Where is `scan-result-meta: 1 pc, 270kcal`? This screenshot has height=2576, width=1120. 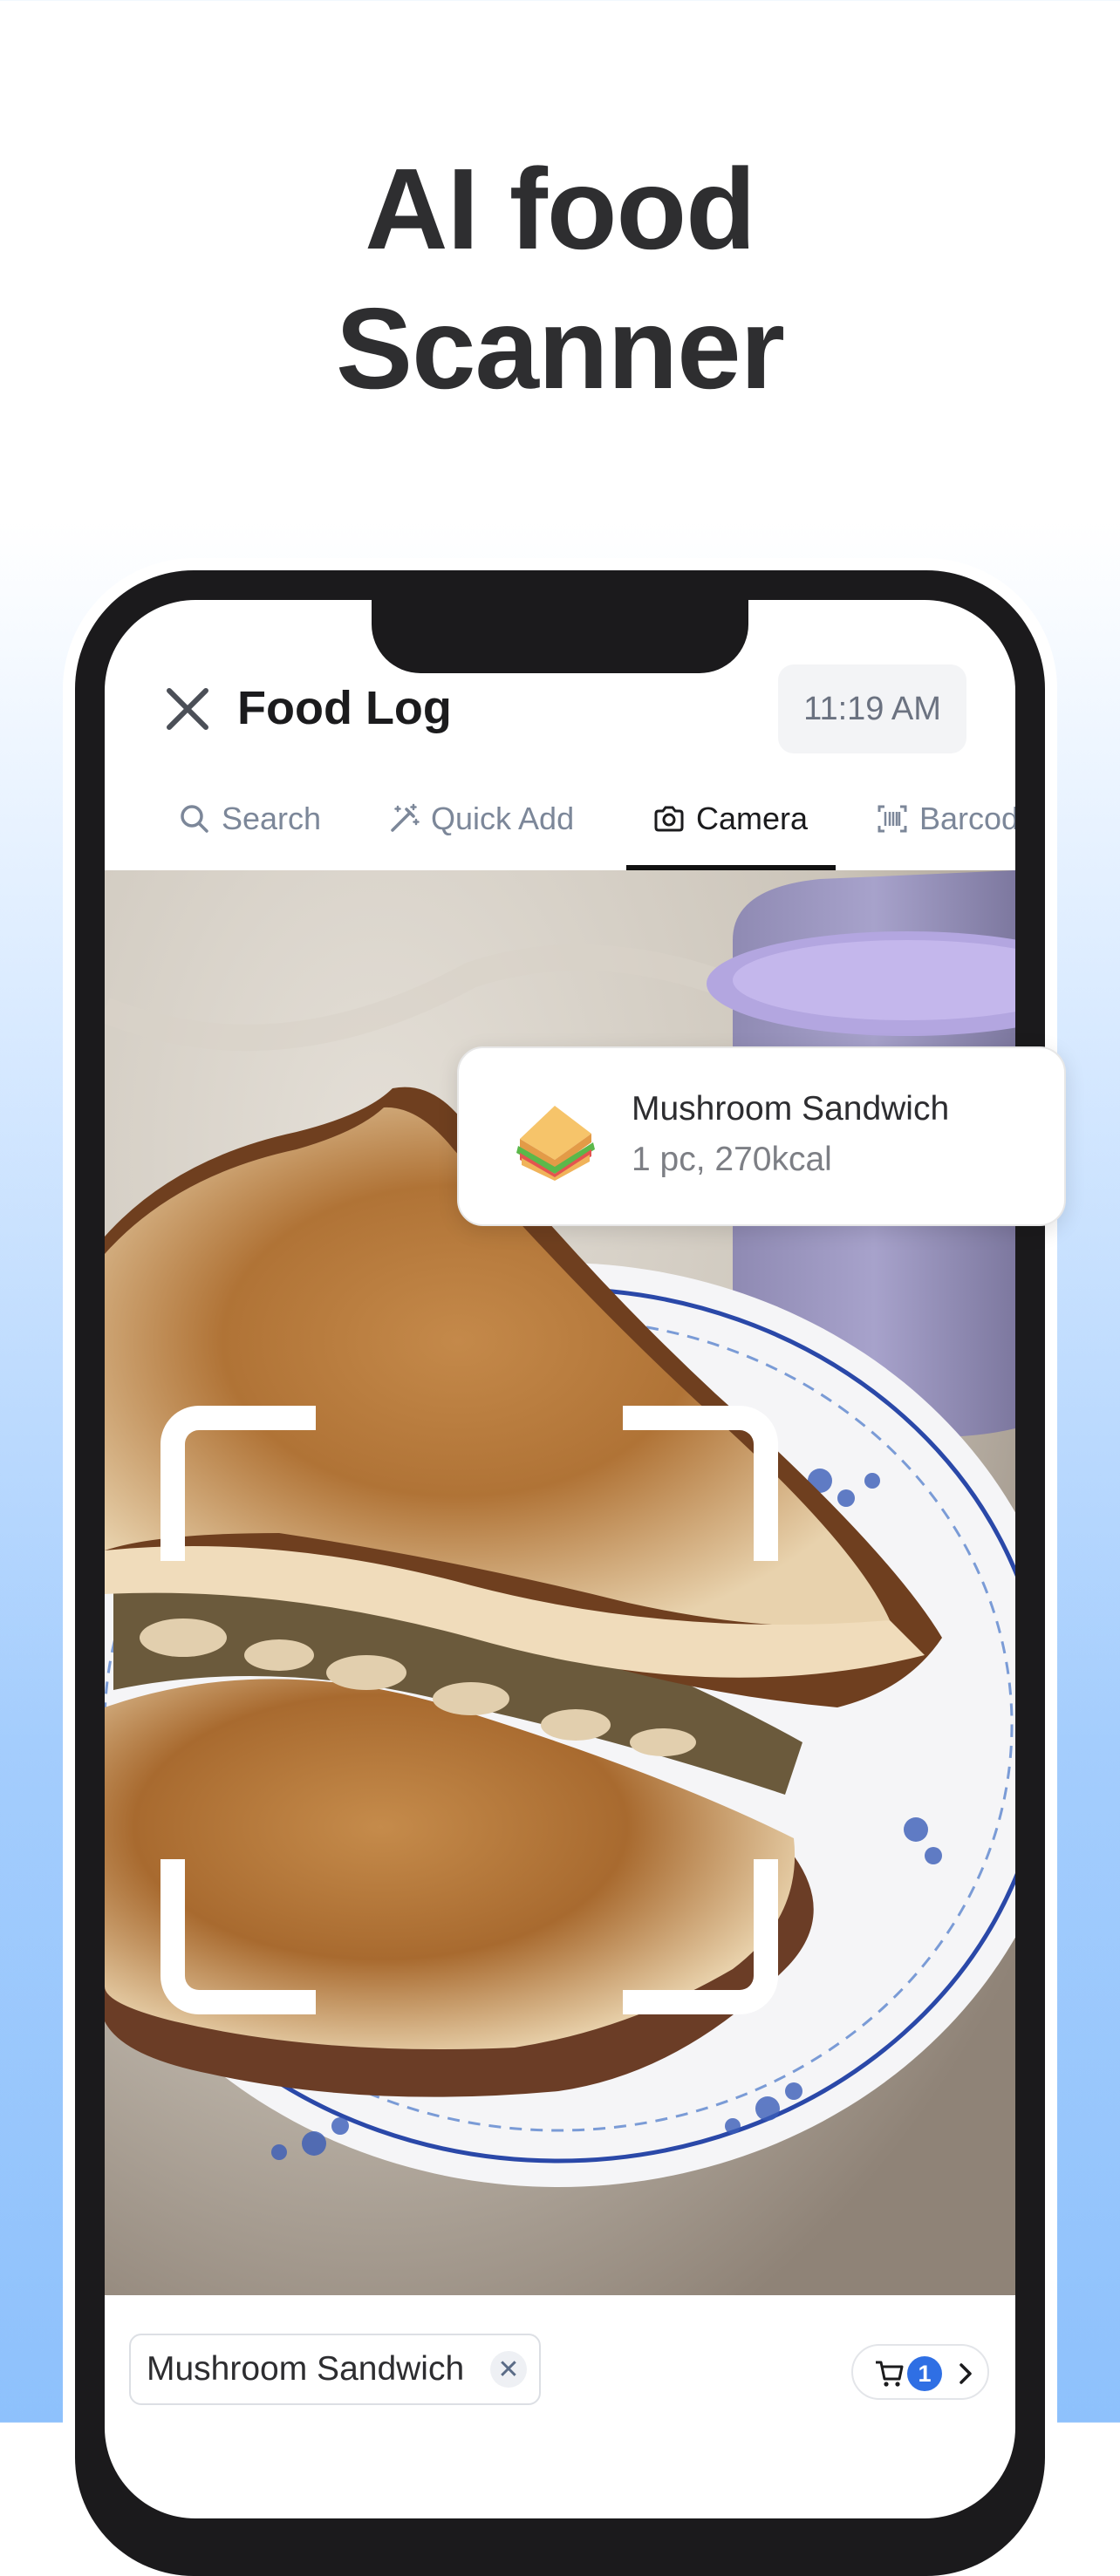
scan-result-meta: 1 pc, 270kcal is located at coordinates (732, 1159).